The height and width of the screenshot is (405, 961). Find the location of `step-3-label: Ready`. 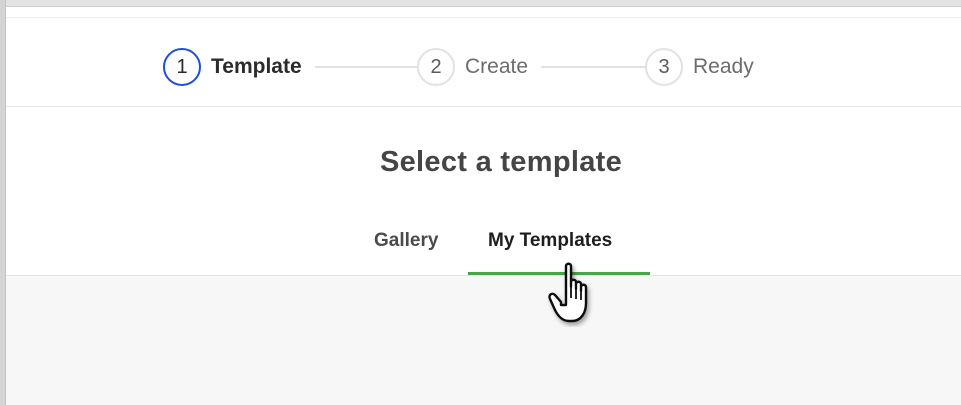

step-3-label: Ready is located at coordinates (723, 66).